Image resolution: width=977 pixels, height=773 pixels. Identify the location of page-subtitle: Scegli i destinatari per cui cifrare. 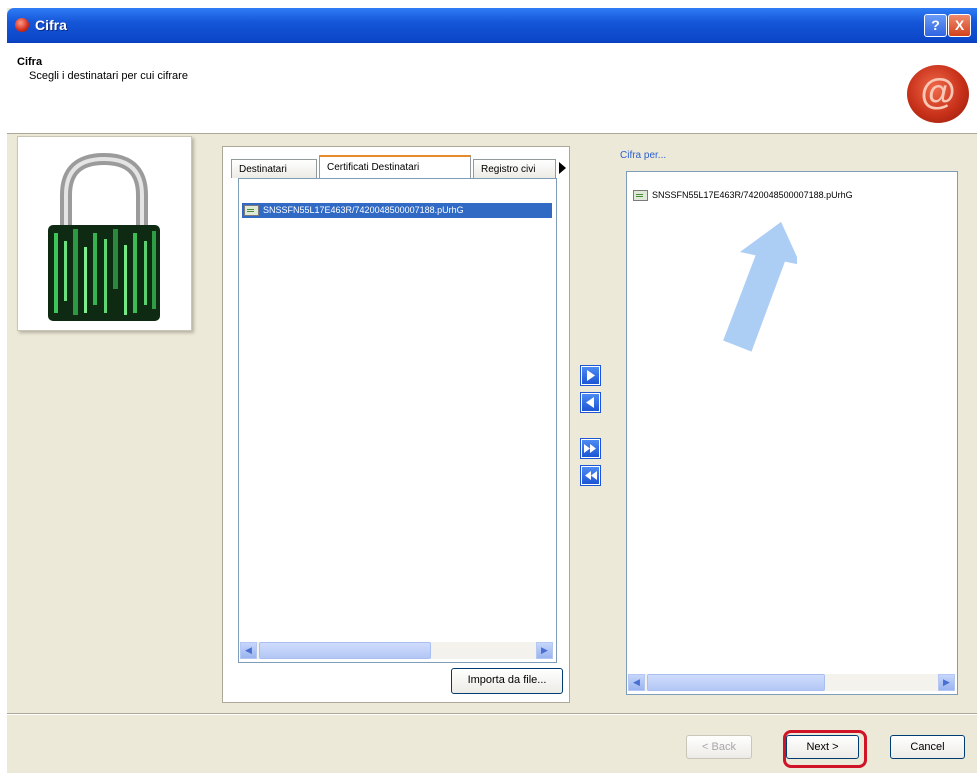
(108, 76).